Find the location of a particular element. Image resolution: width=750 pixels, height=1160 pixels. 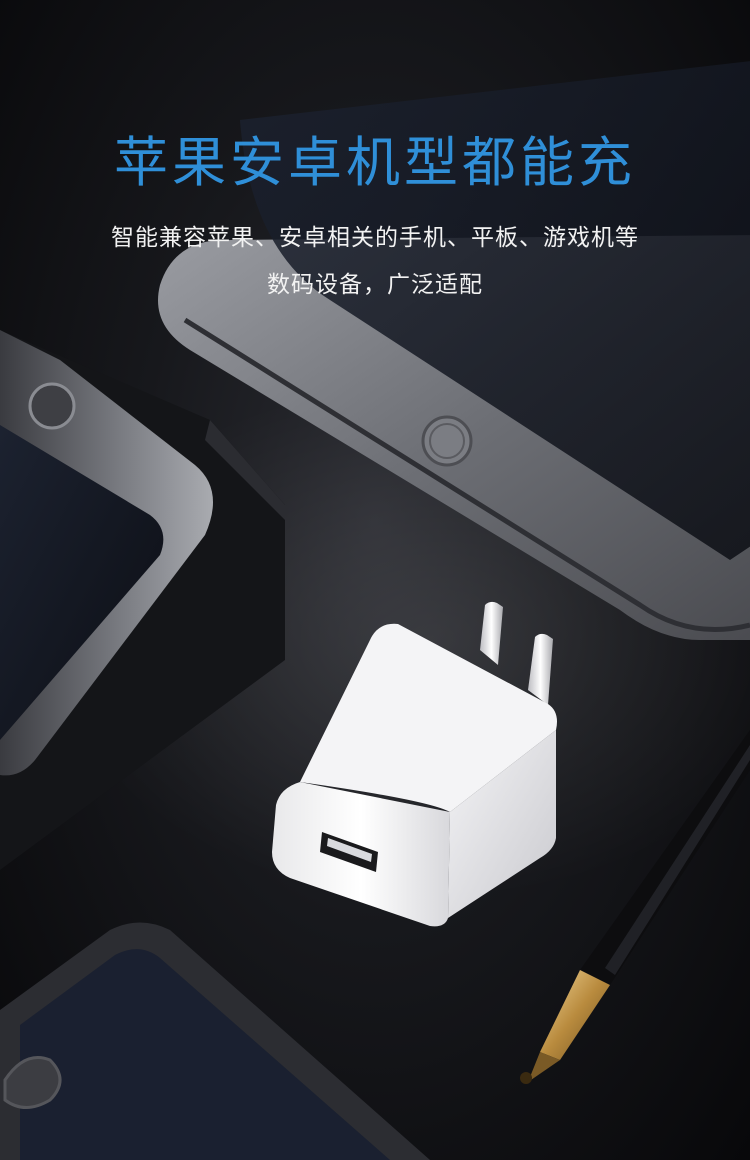

home-button-icon is located at coordinates (52, 406).